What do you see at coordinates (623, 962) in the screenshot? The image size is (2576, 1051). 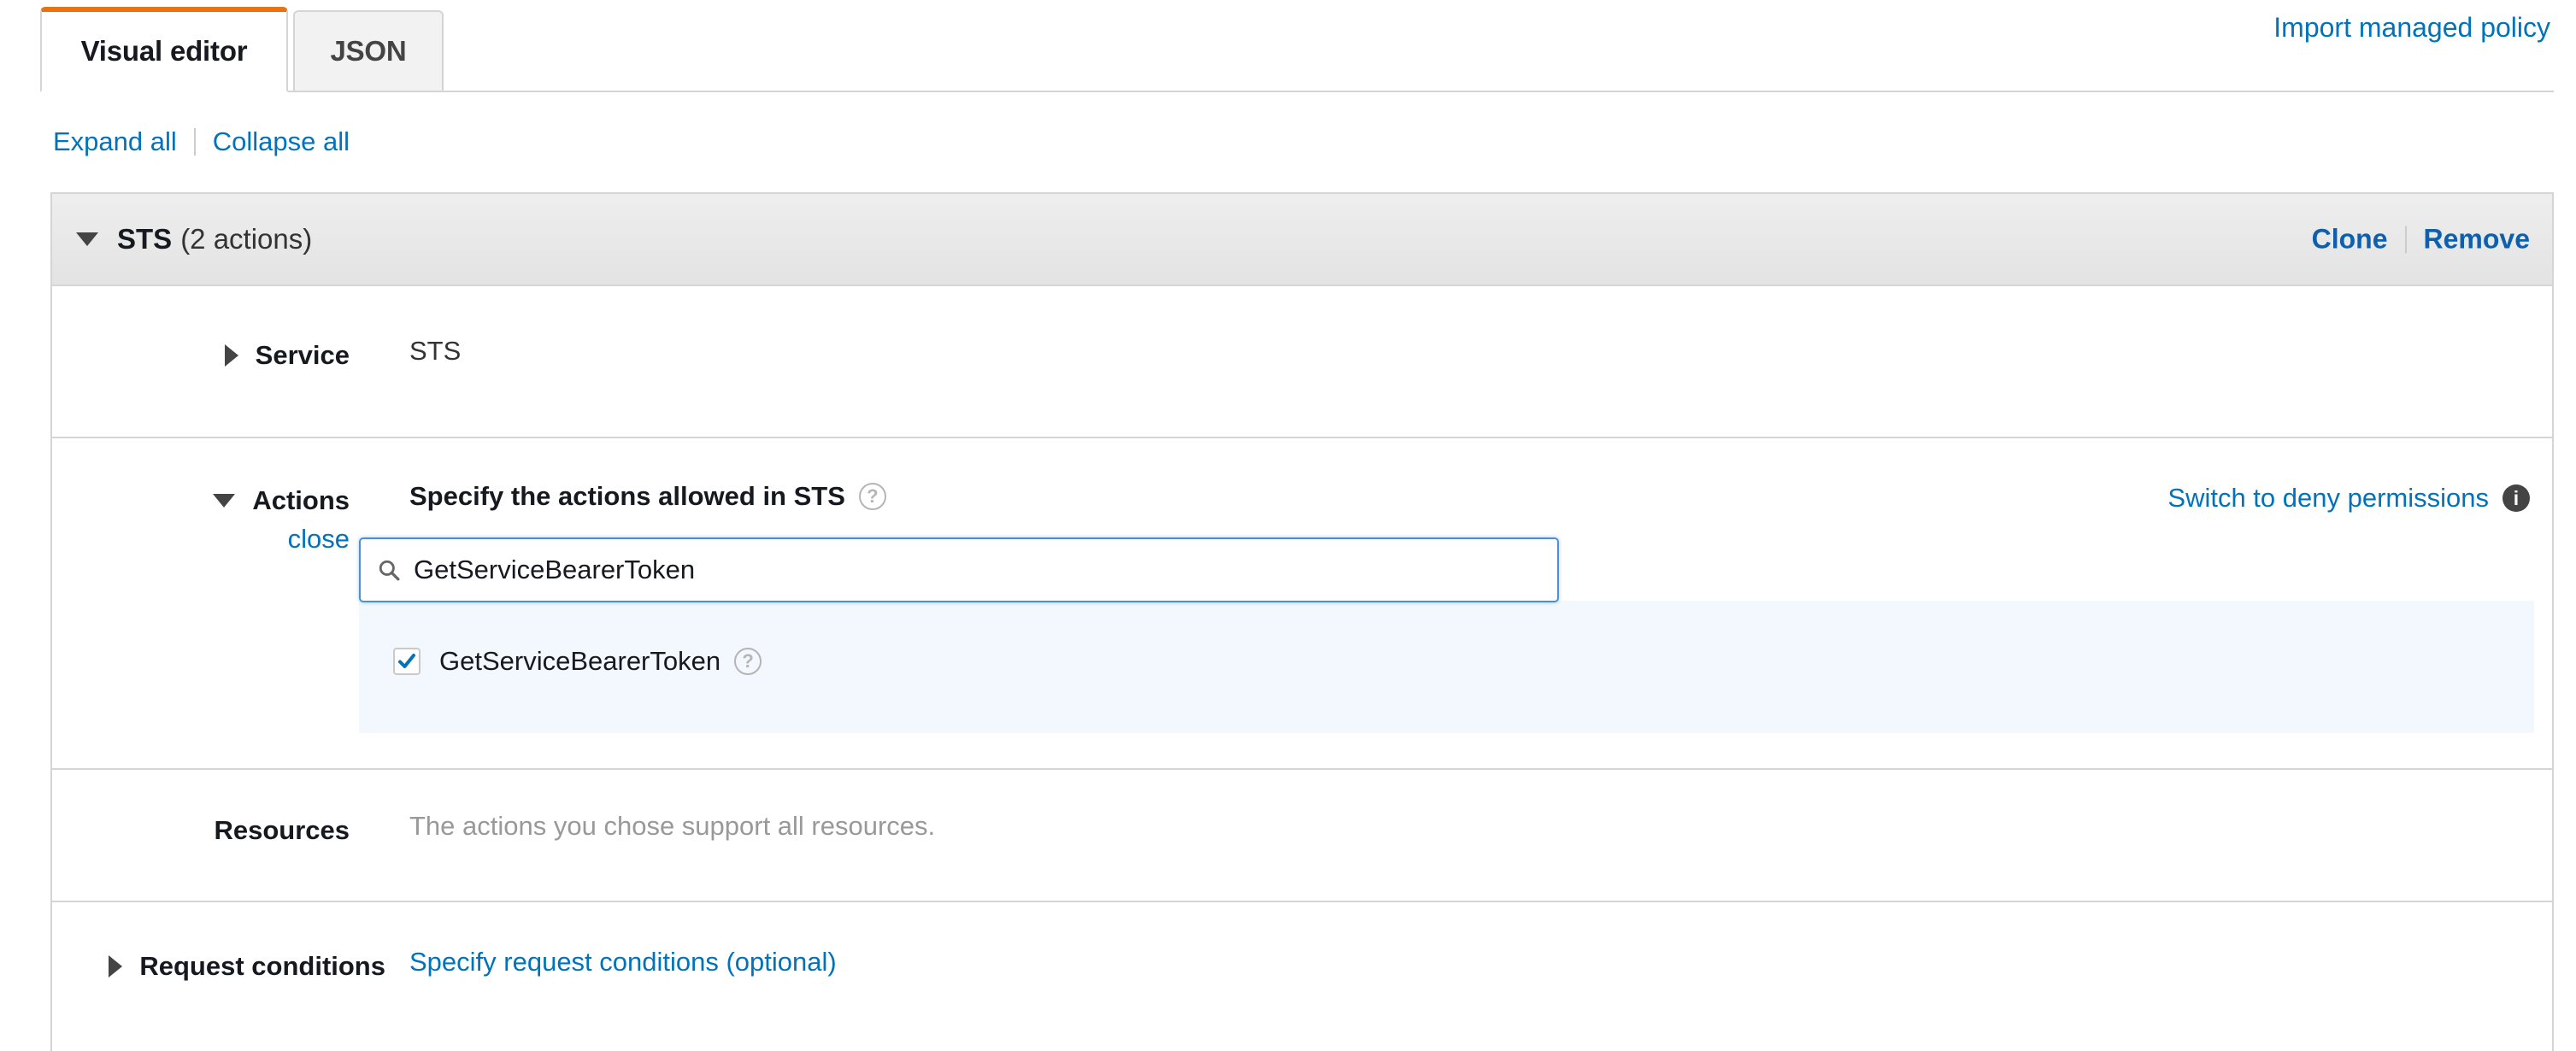 I see `specify-request-conditions-link: Specify request conditions (optional)` at bounding box center [623, 962].